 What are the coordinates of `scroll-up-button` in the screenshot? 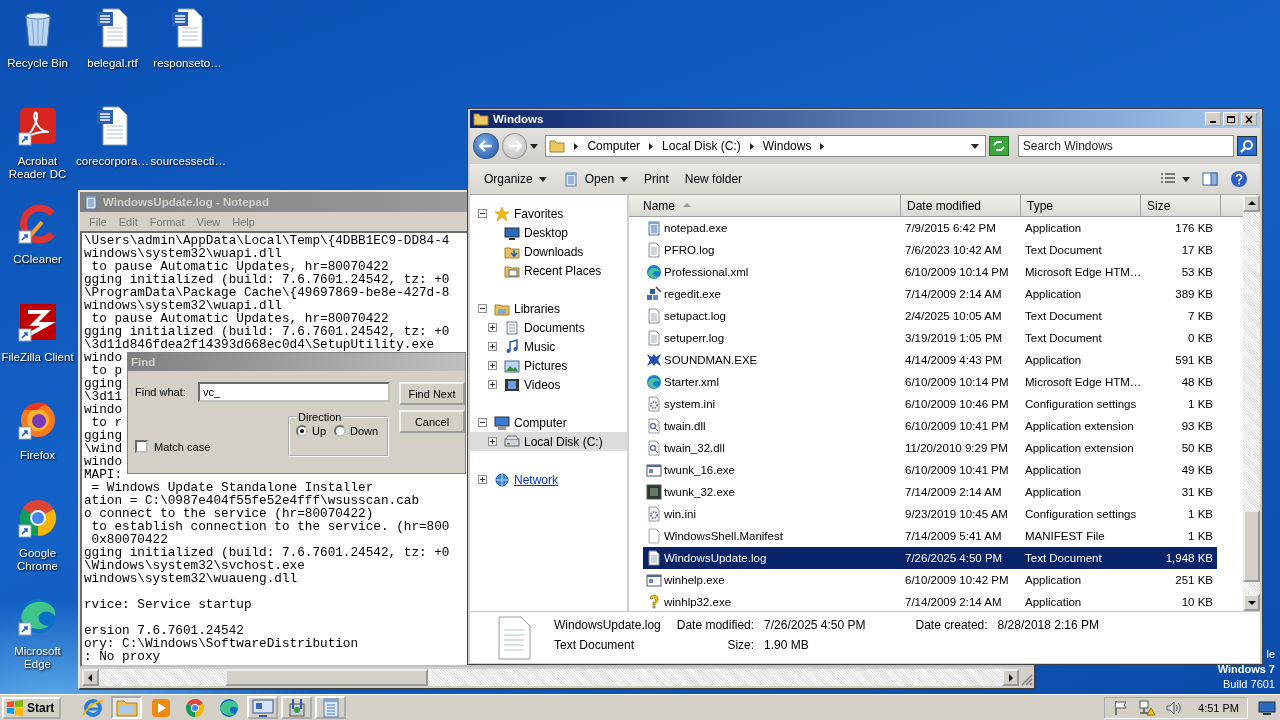 It's located at (1251, 203).